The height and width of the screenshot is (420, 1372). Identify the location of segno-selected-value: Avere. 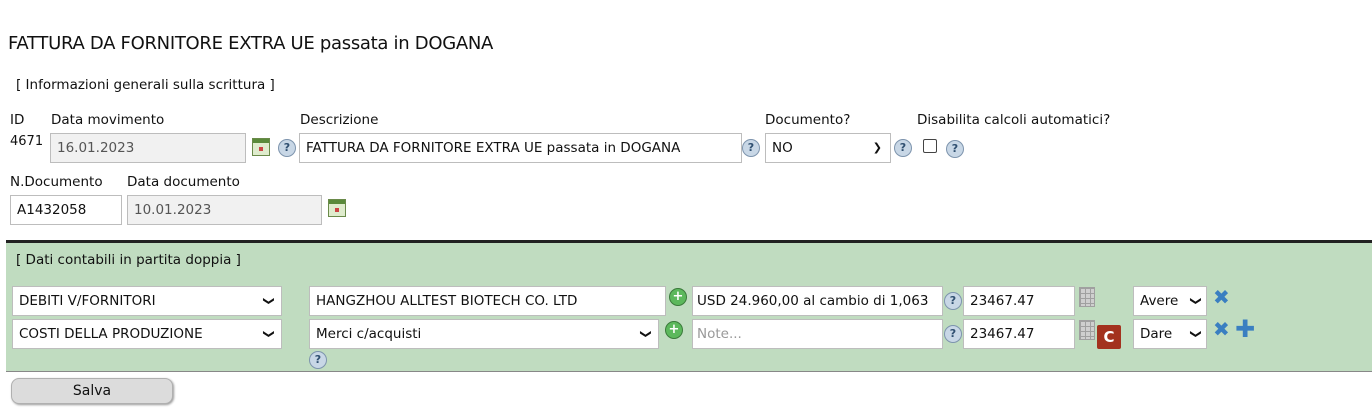
(1159, 301).